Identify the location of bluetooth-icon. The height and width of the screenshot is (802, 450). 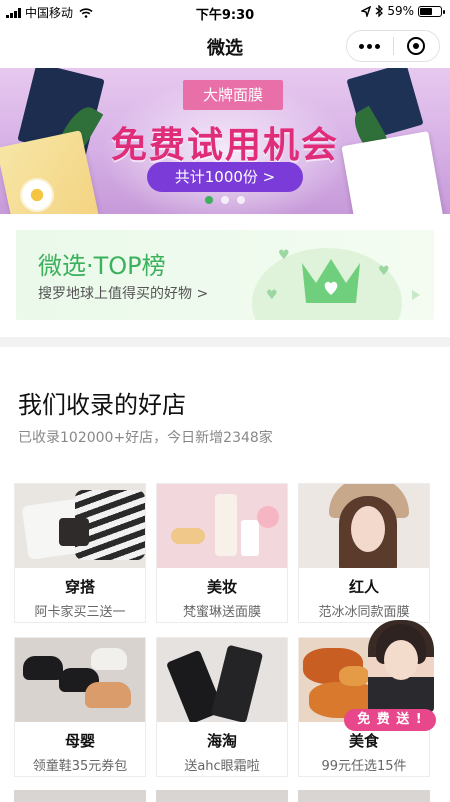
(379, 11).